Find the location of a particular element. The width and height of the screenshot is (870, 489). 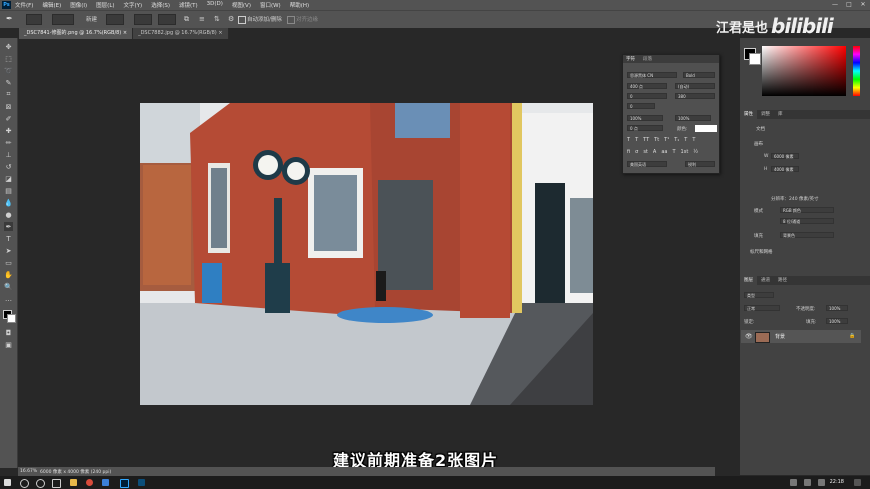

align-edges-checkbox is located at coordinates (291, 20).